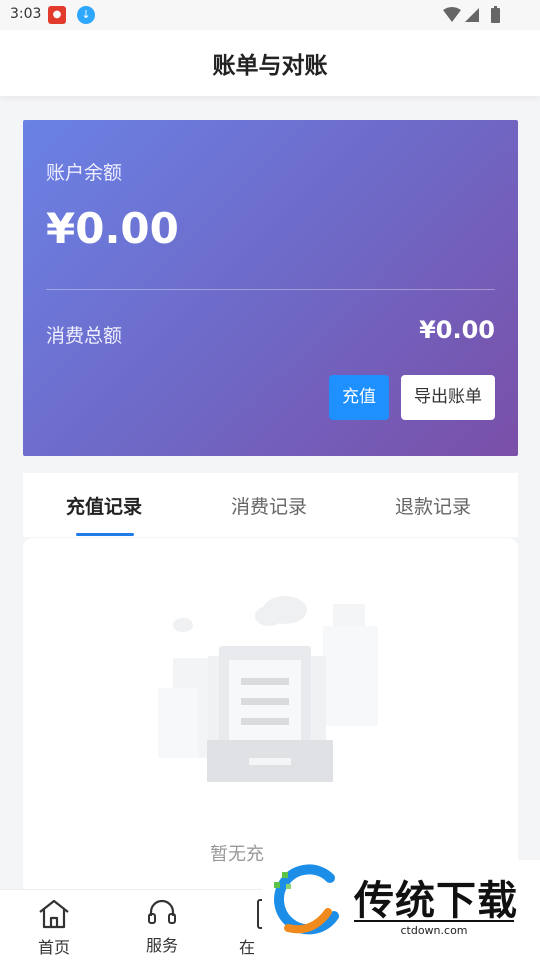 The height and width of the screenshot is (961, 540). I want to click on status-icons, so click(474, 15).